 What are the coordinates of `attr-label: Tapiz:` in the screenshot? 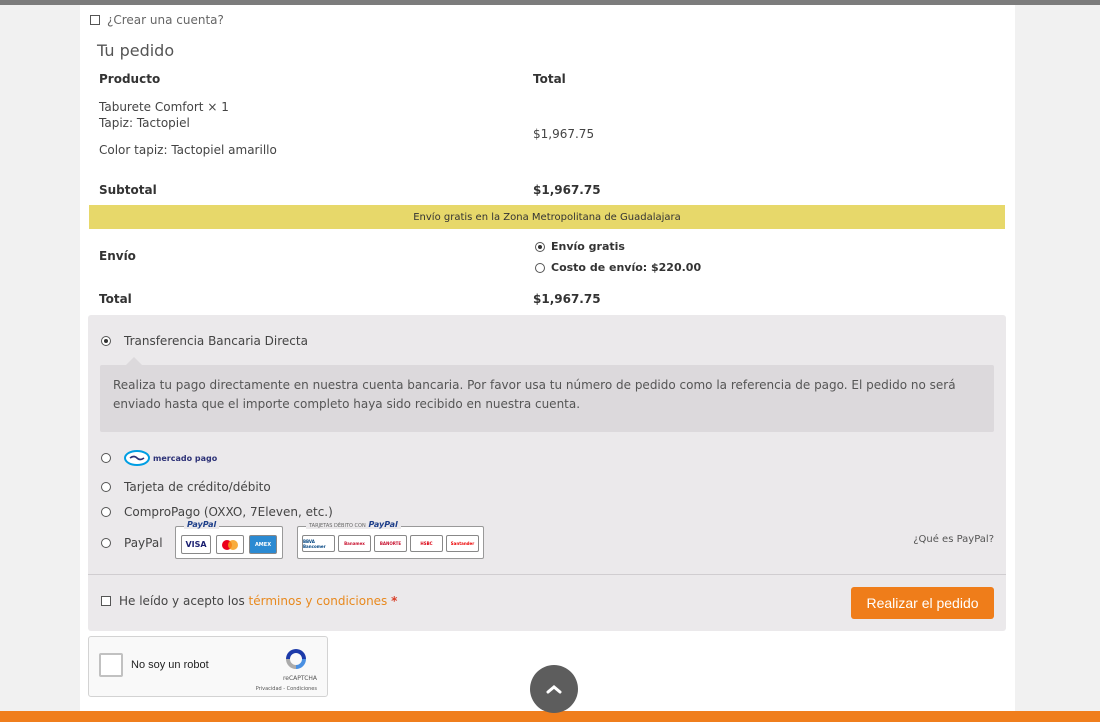 It's located at (116, 123).